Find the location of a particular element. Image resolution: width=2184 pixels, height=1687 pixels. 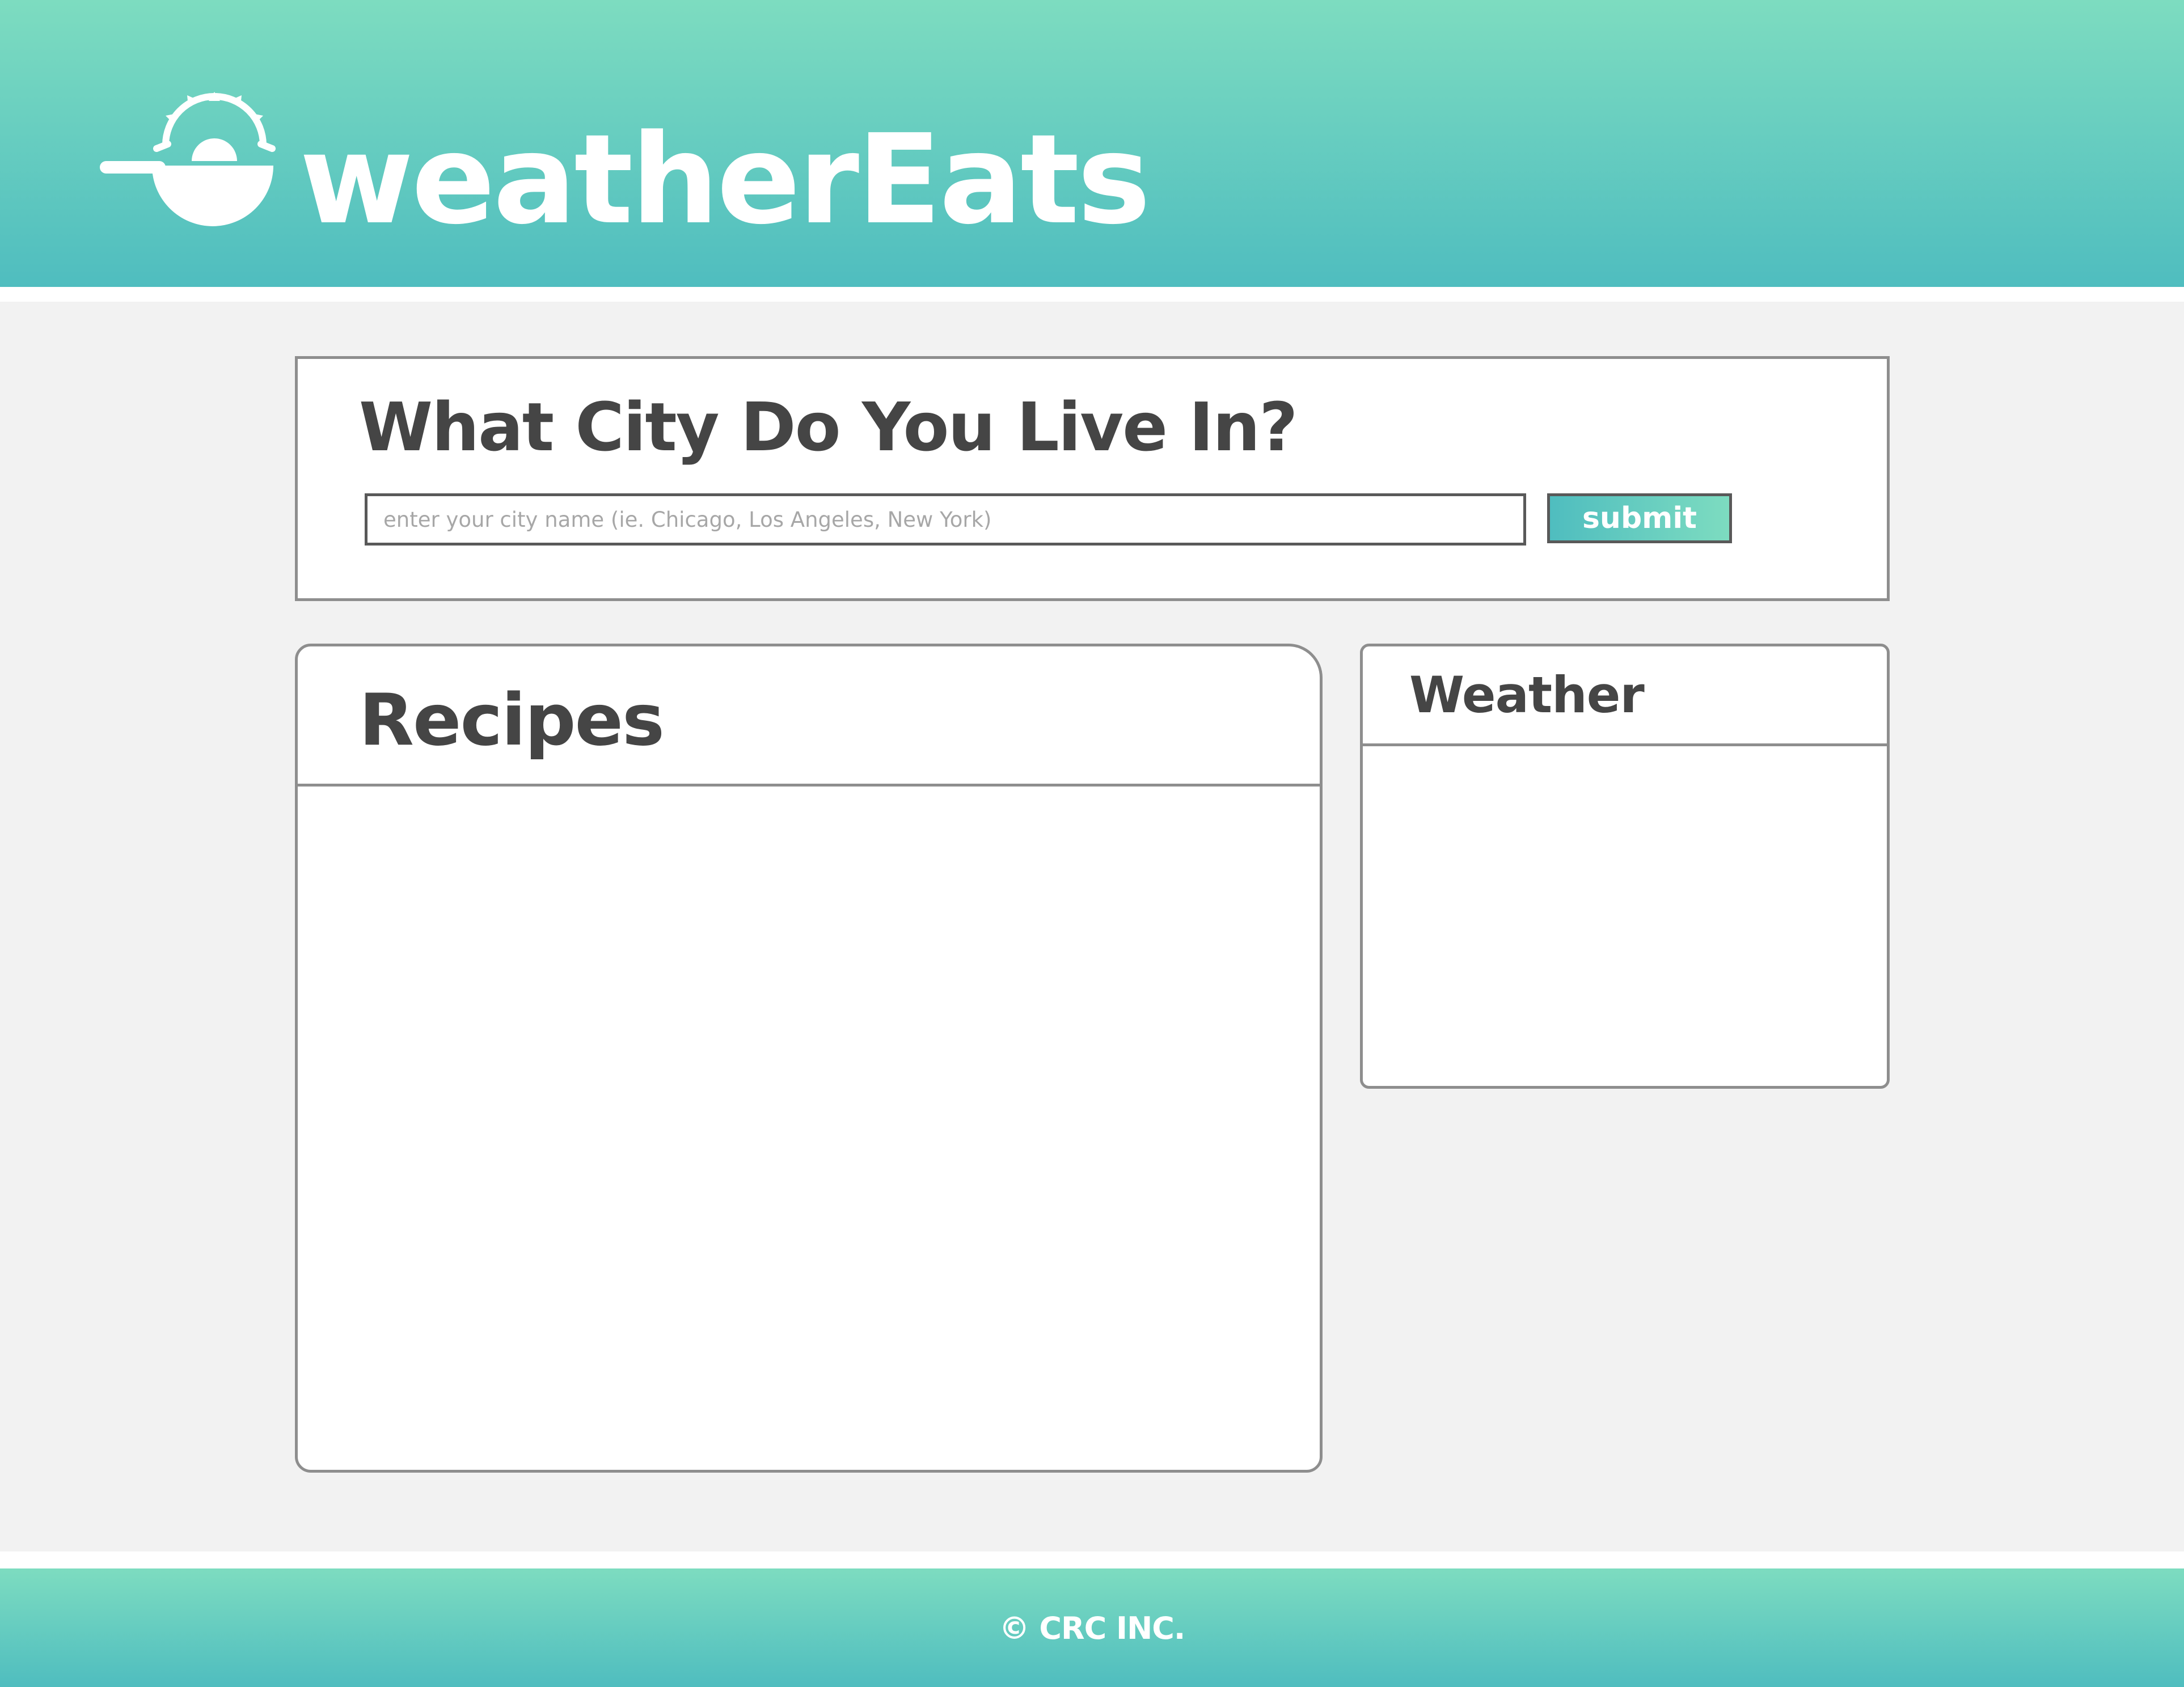

app-footer: © CRC INC. is located at coordinates (1092, 1627).